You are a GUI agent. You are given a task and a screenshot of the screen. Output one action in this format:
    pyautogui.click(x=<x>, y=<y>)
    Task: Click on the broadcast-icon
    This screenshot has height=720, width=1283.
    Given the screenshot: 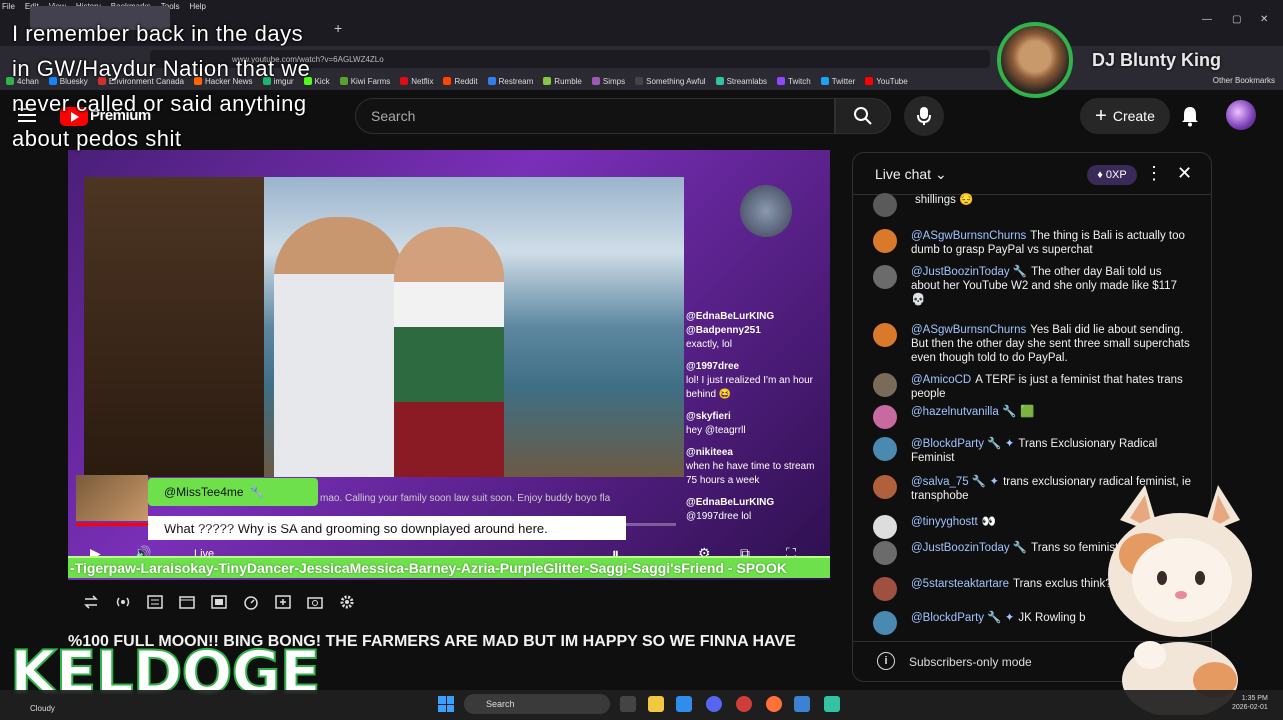 What is the action you would take?
    pyautogui.click(x=123, y=602)
    